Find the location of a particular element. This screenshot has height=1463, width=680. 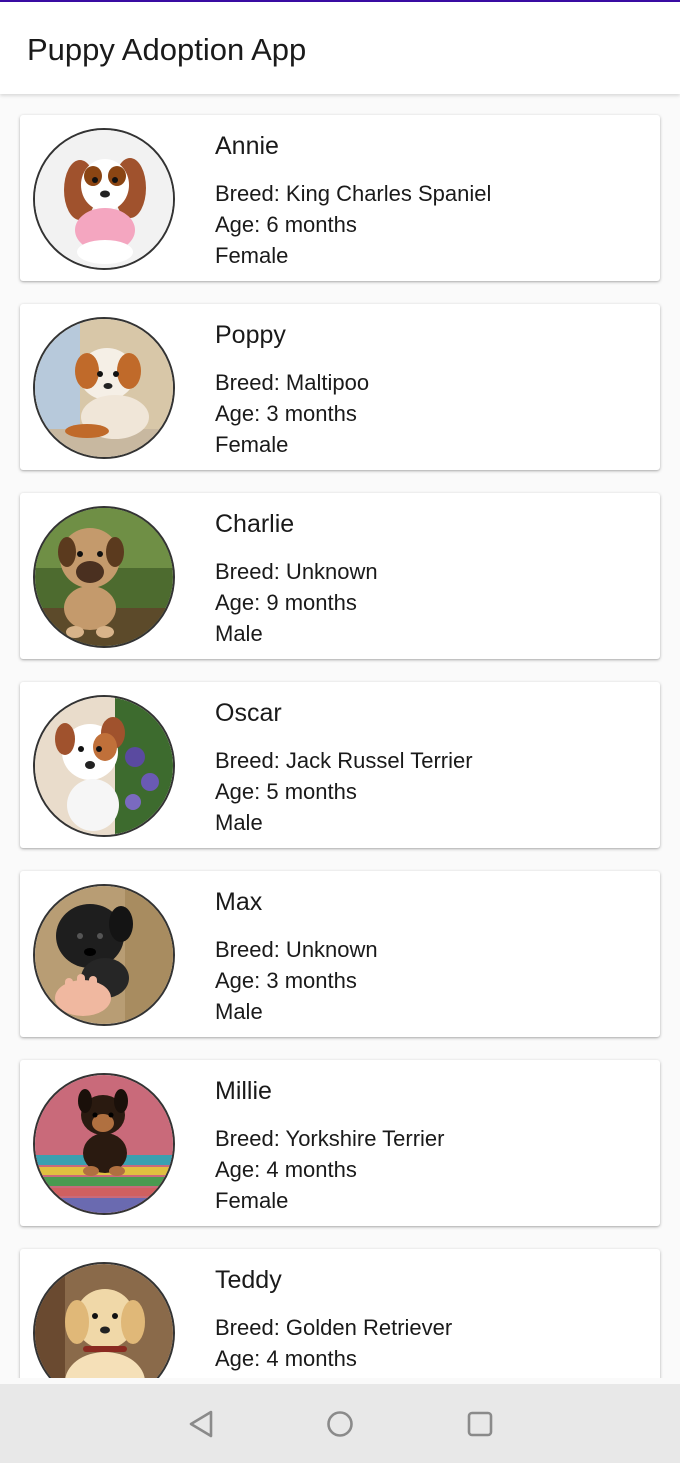

puppy-name: Charlie is located at coordinates (255, 524).